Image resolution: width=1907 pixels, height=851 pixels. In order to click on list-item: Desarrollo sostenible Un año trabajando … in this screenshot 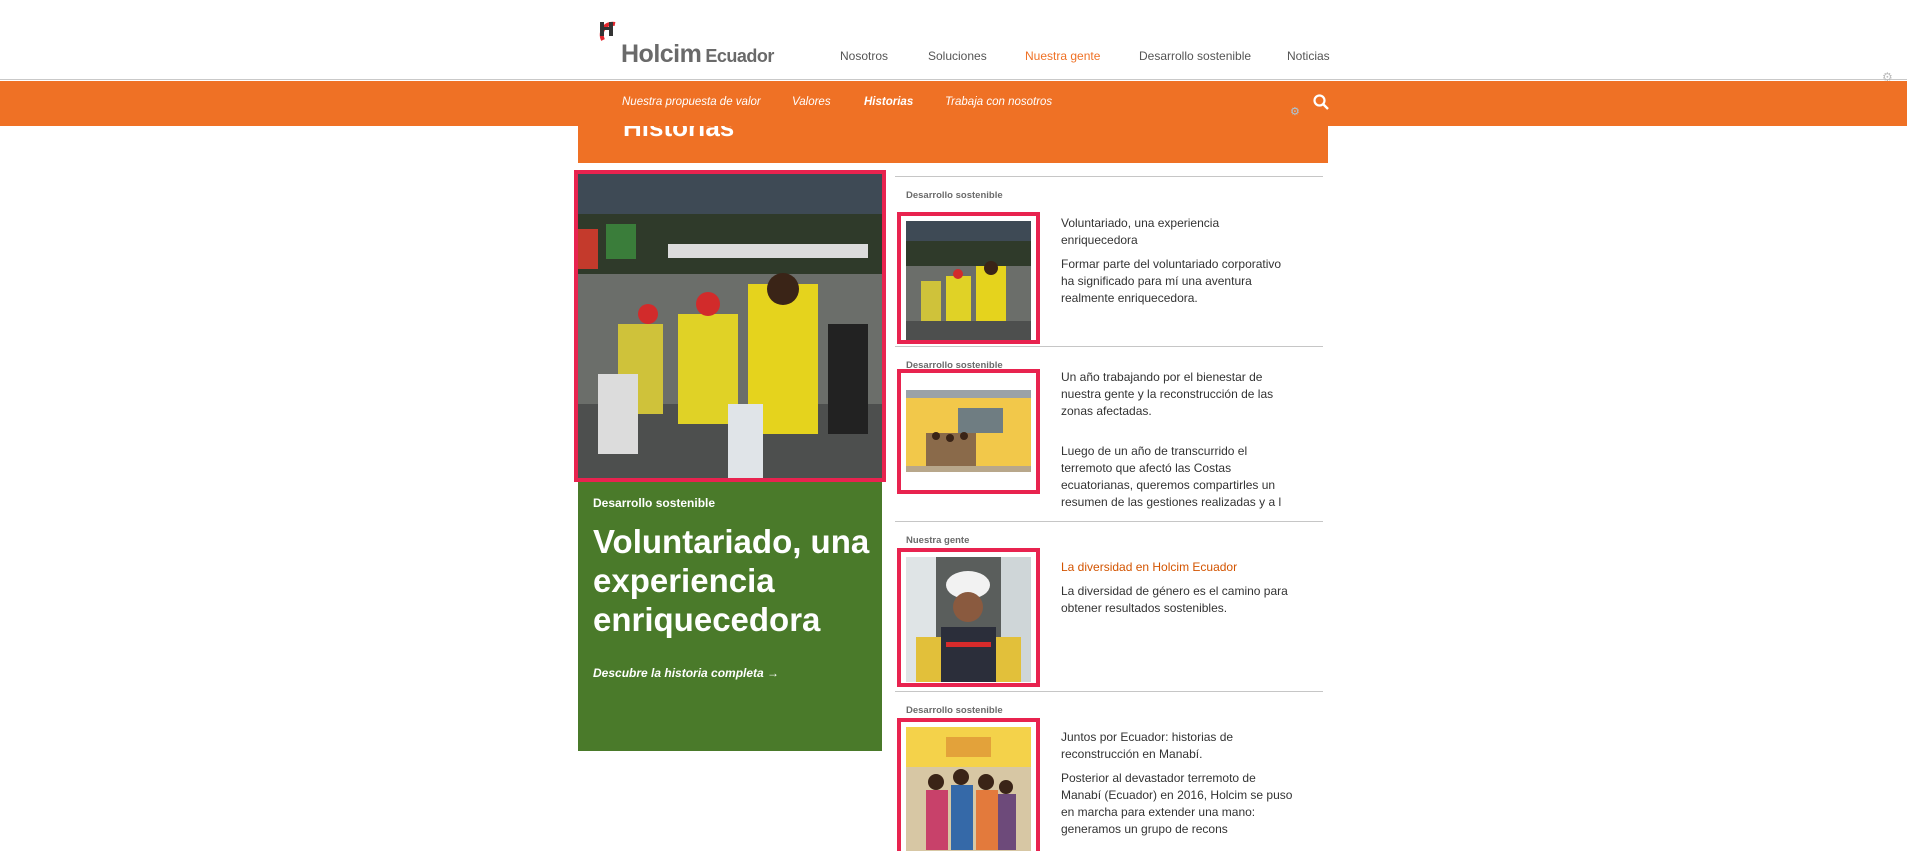, I will do `click(1109, 433)`.